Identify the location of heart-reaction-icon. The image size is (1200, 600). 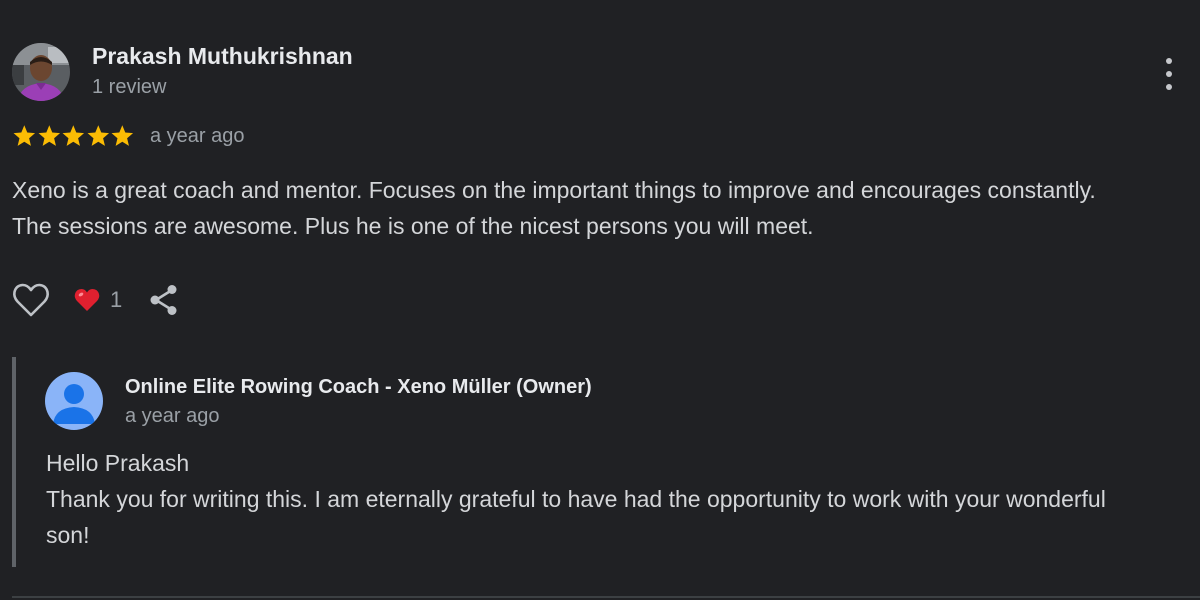
(87, 300).